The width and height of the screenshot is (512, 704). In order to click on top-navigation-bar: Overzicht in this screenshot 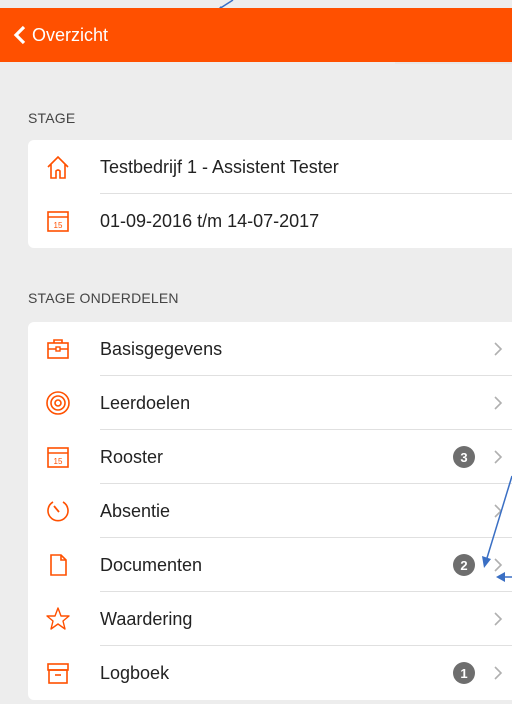, I will do `click(256, 36)`.